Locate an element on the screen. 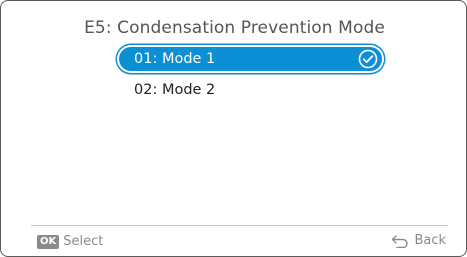 Image resolution: width=467 pixels, height=257 pixels. ok-key-icon: OK is located at coordinates (48, 241).